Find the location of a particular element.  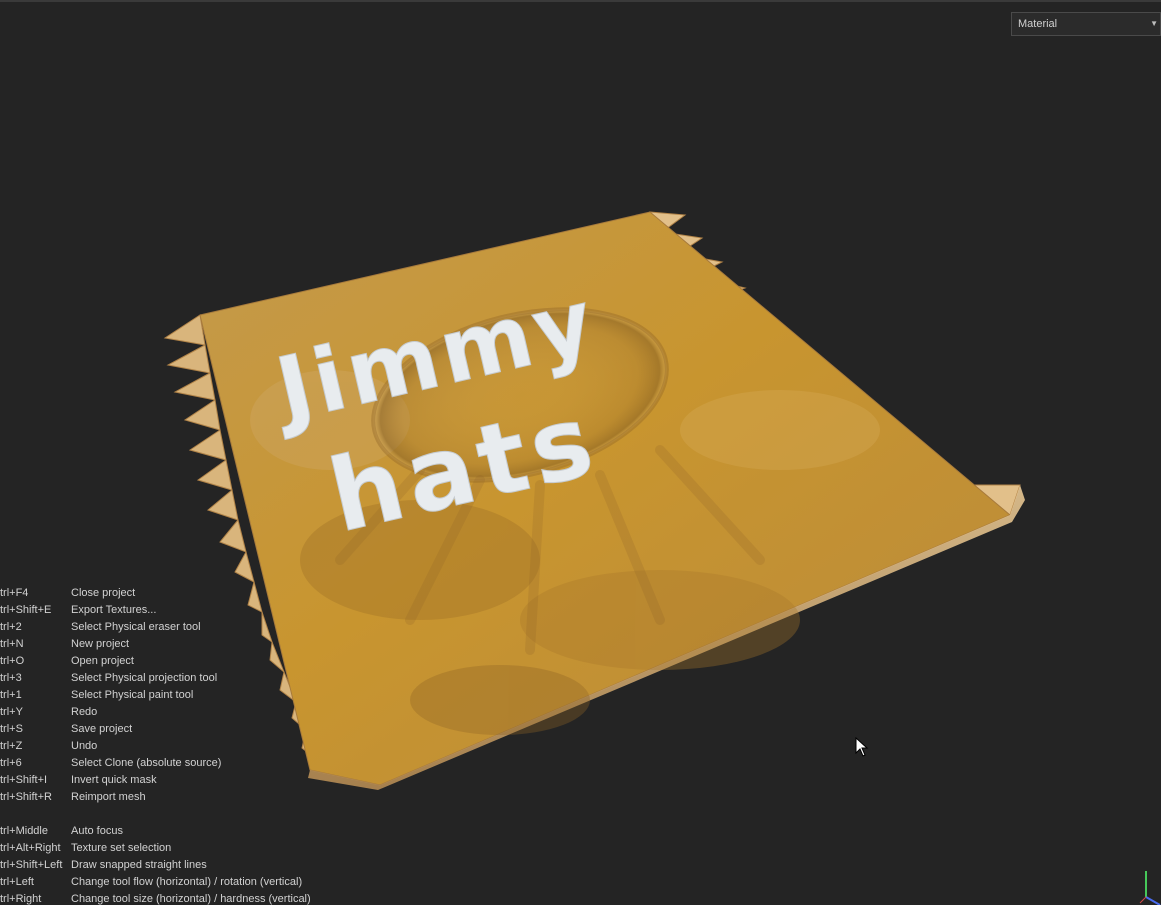

shortcut-action: Redo is located at coordinates (84, 712).